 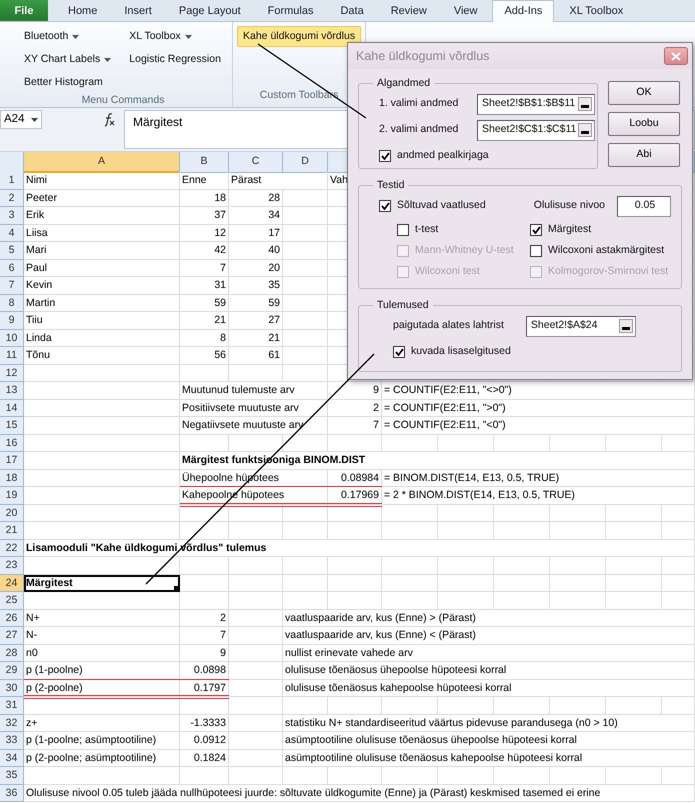 What do you see at coordinates (12, 531) in the screenshot?
I see `row-number: 21` at bounding box center [12, 531].